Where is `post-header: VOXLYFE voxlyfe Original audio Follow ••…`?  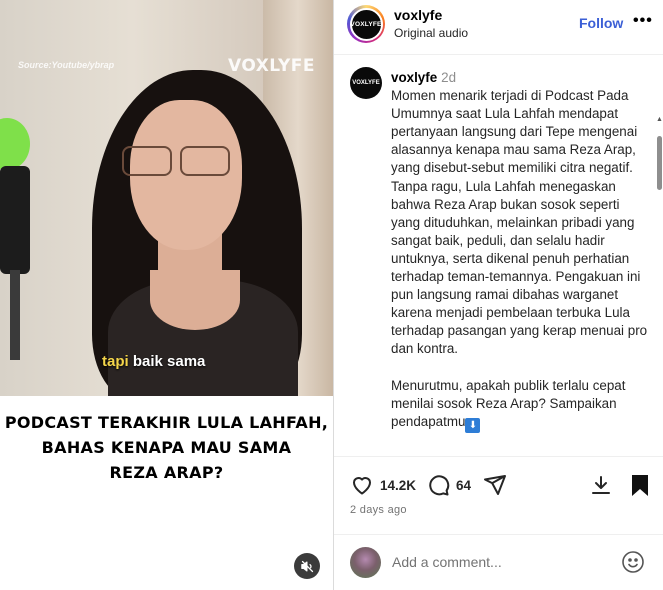
post-header: VOXLYFE voxlyfe Original audio Follow ••… is located at coordinates (498, 27).